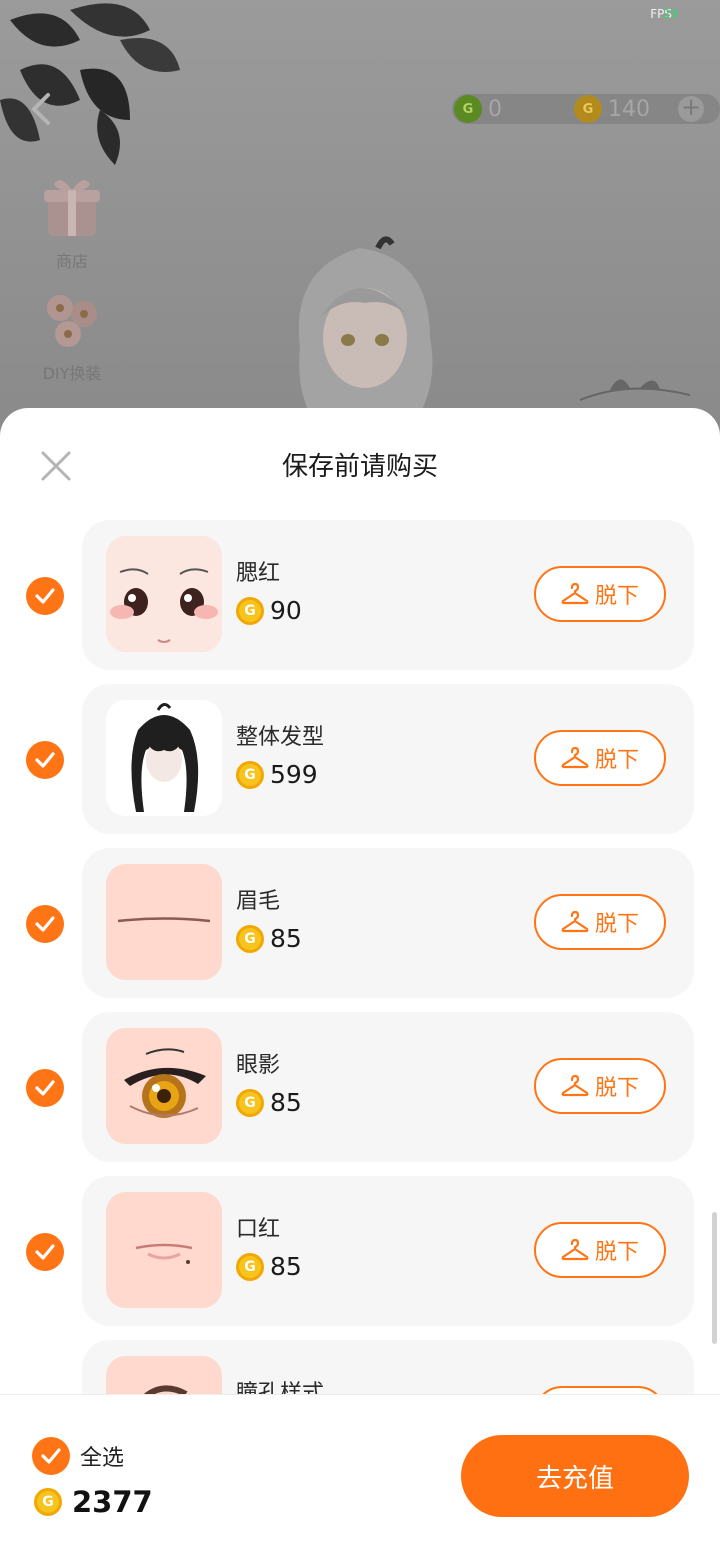  I want to click on item-card: 腮红 G 90 脱下, so click(388, 595).